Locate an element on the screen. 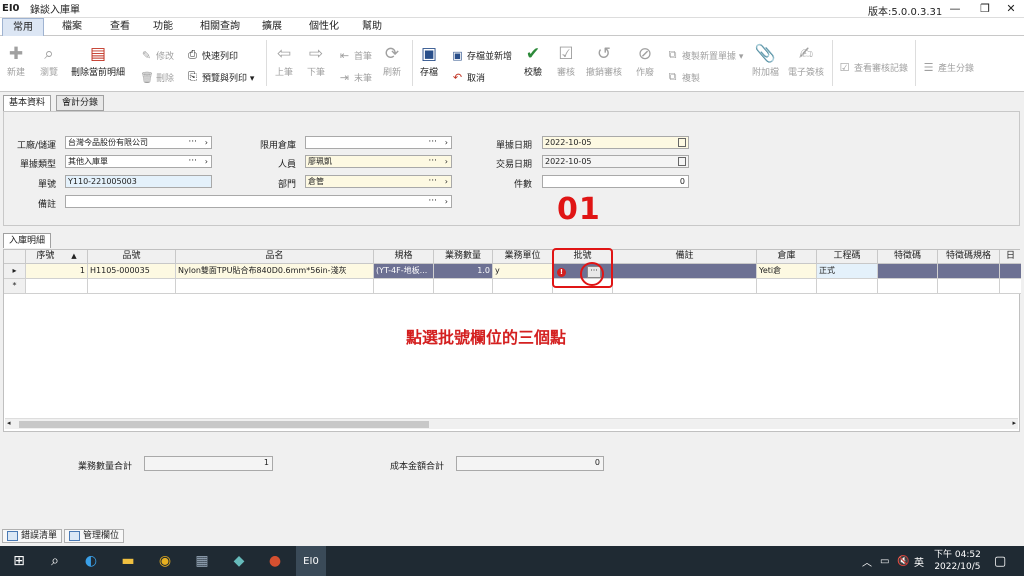 Image resolution: width=1024 pixels, height=576 pixels. windows-start-icon: ⊞ is located at coordinates (19, 561).